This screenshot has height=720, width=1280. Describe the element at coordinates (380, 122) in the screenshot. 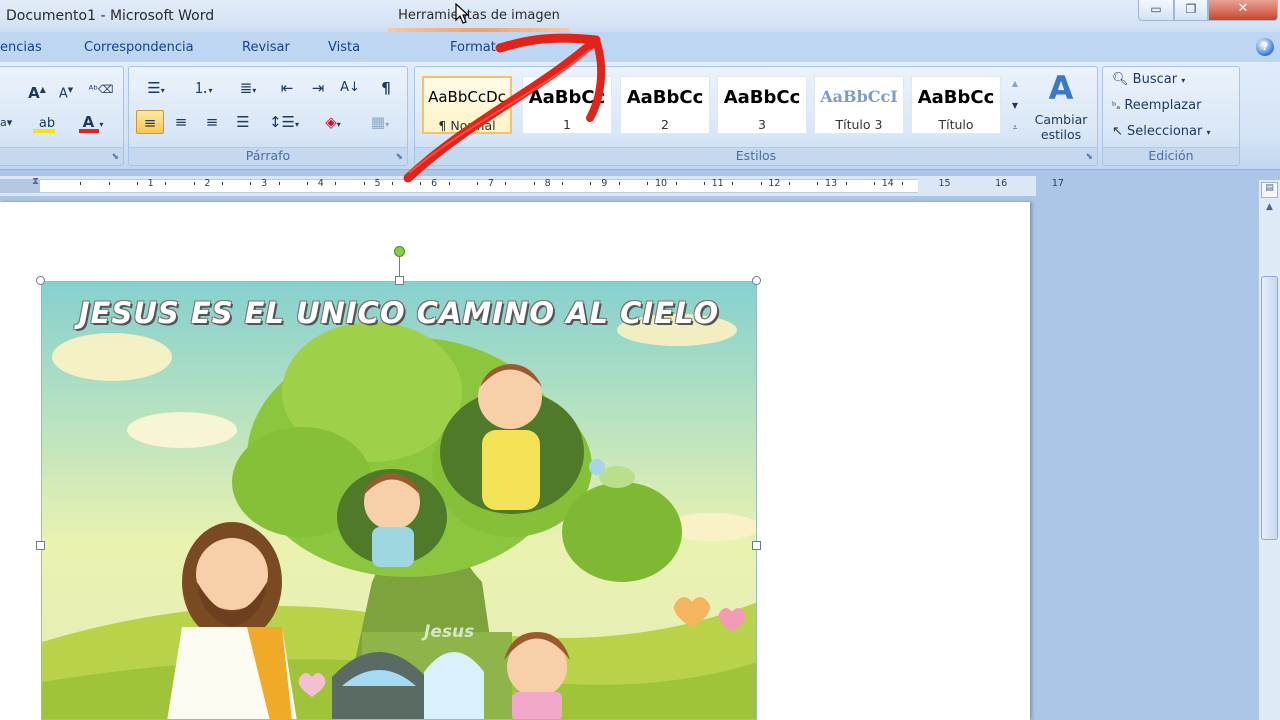

I see `borders-icon: ▦▾` at that location.